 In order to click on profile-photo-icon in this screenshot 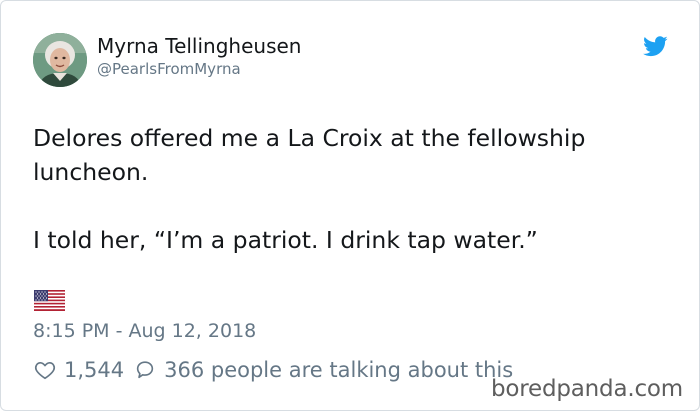, I will do `click(60, 60)`.